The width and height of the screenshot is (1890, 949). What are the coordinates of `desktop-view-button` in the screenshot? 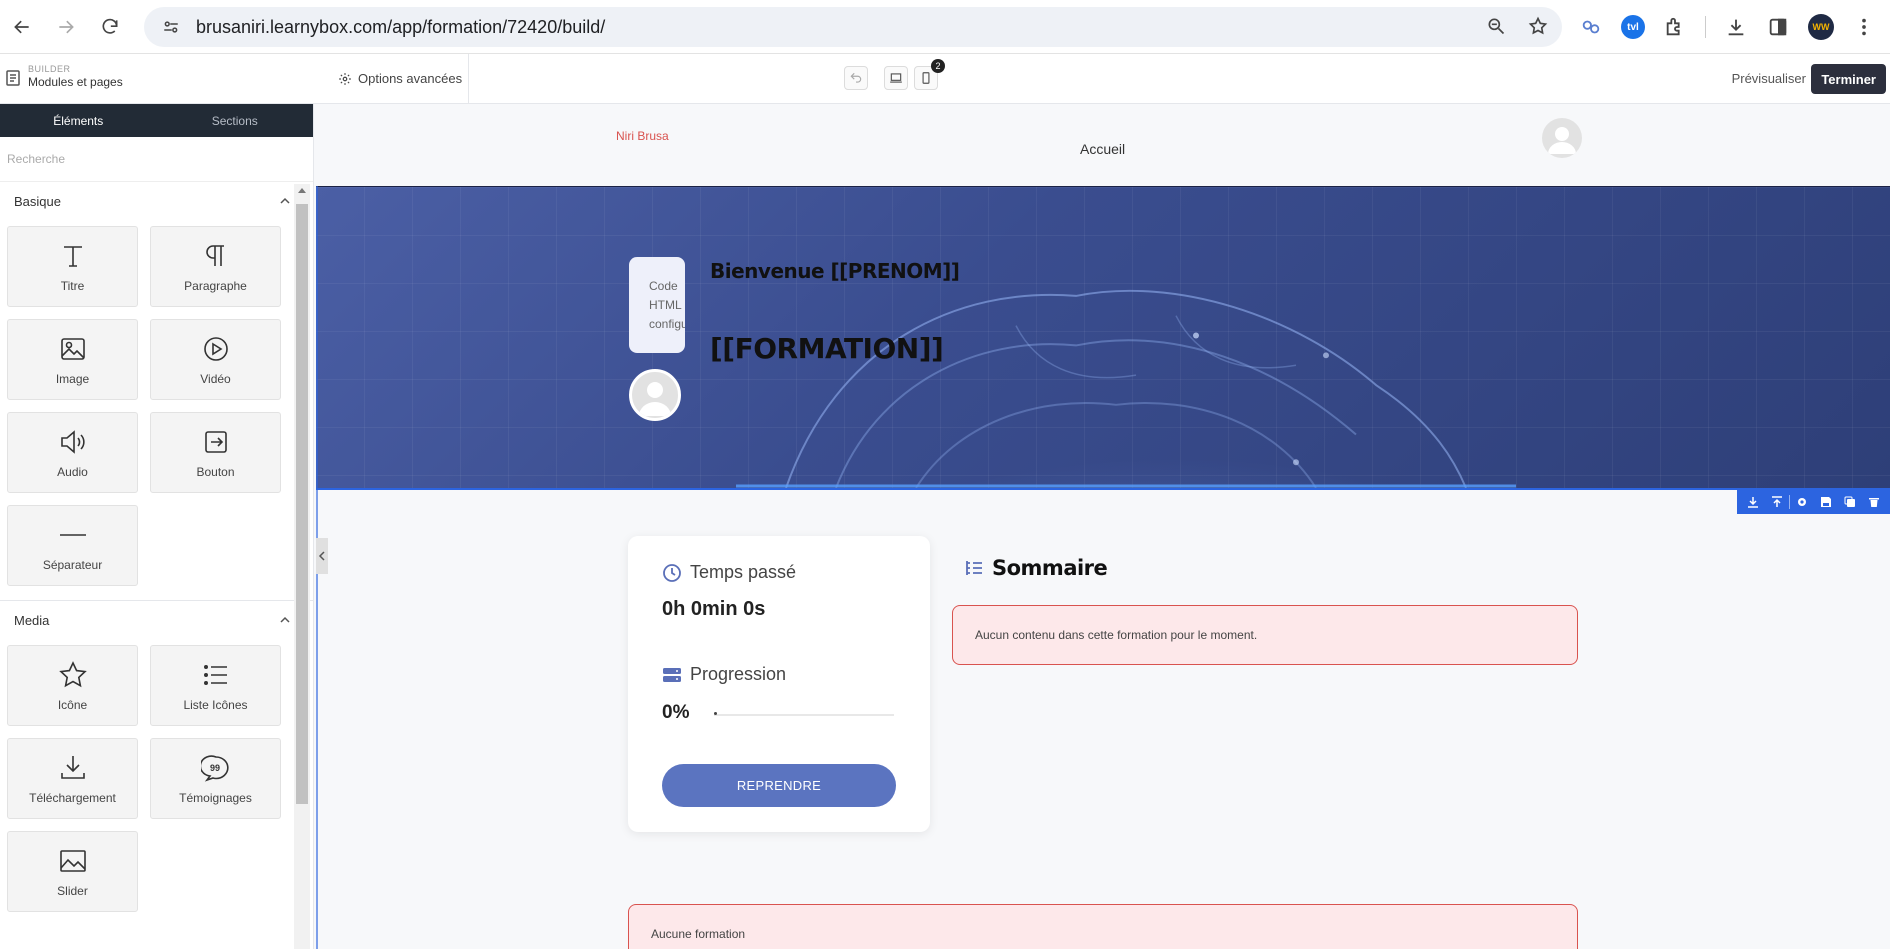 It's located at (896, 78).